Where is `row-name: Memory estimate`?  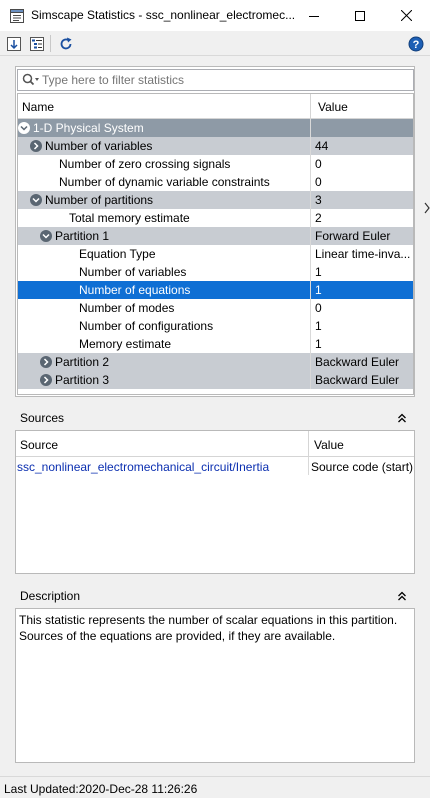
row-name: Memory estimate is located at coordinates (125, 344).